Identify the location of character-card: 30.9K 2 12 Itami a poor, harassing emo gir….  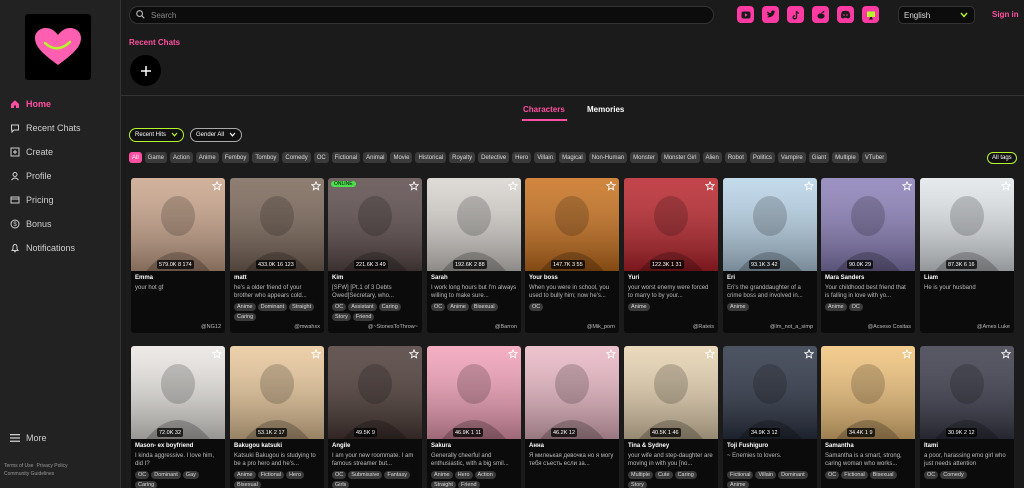
(967, 417).